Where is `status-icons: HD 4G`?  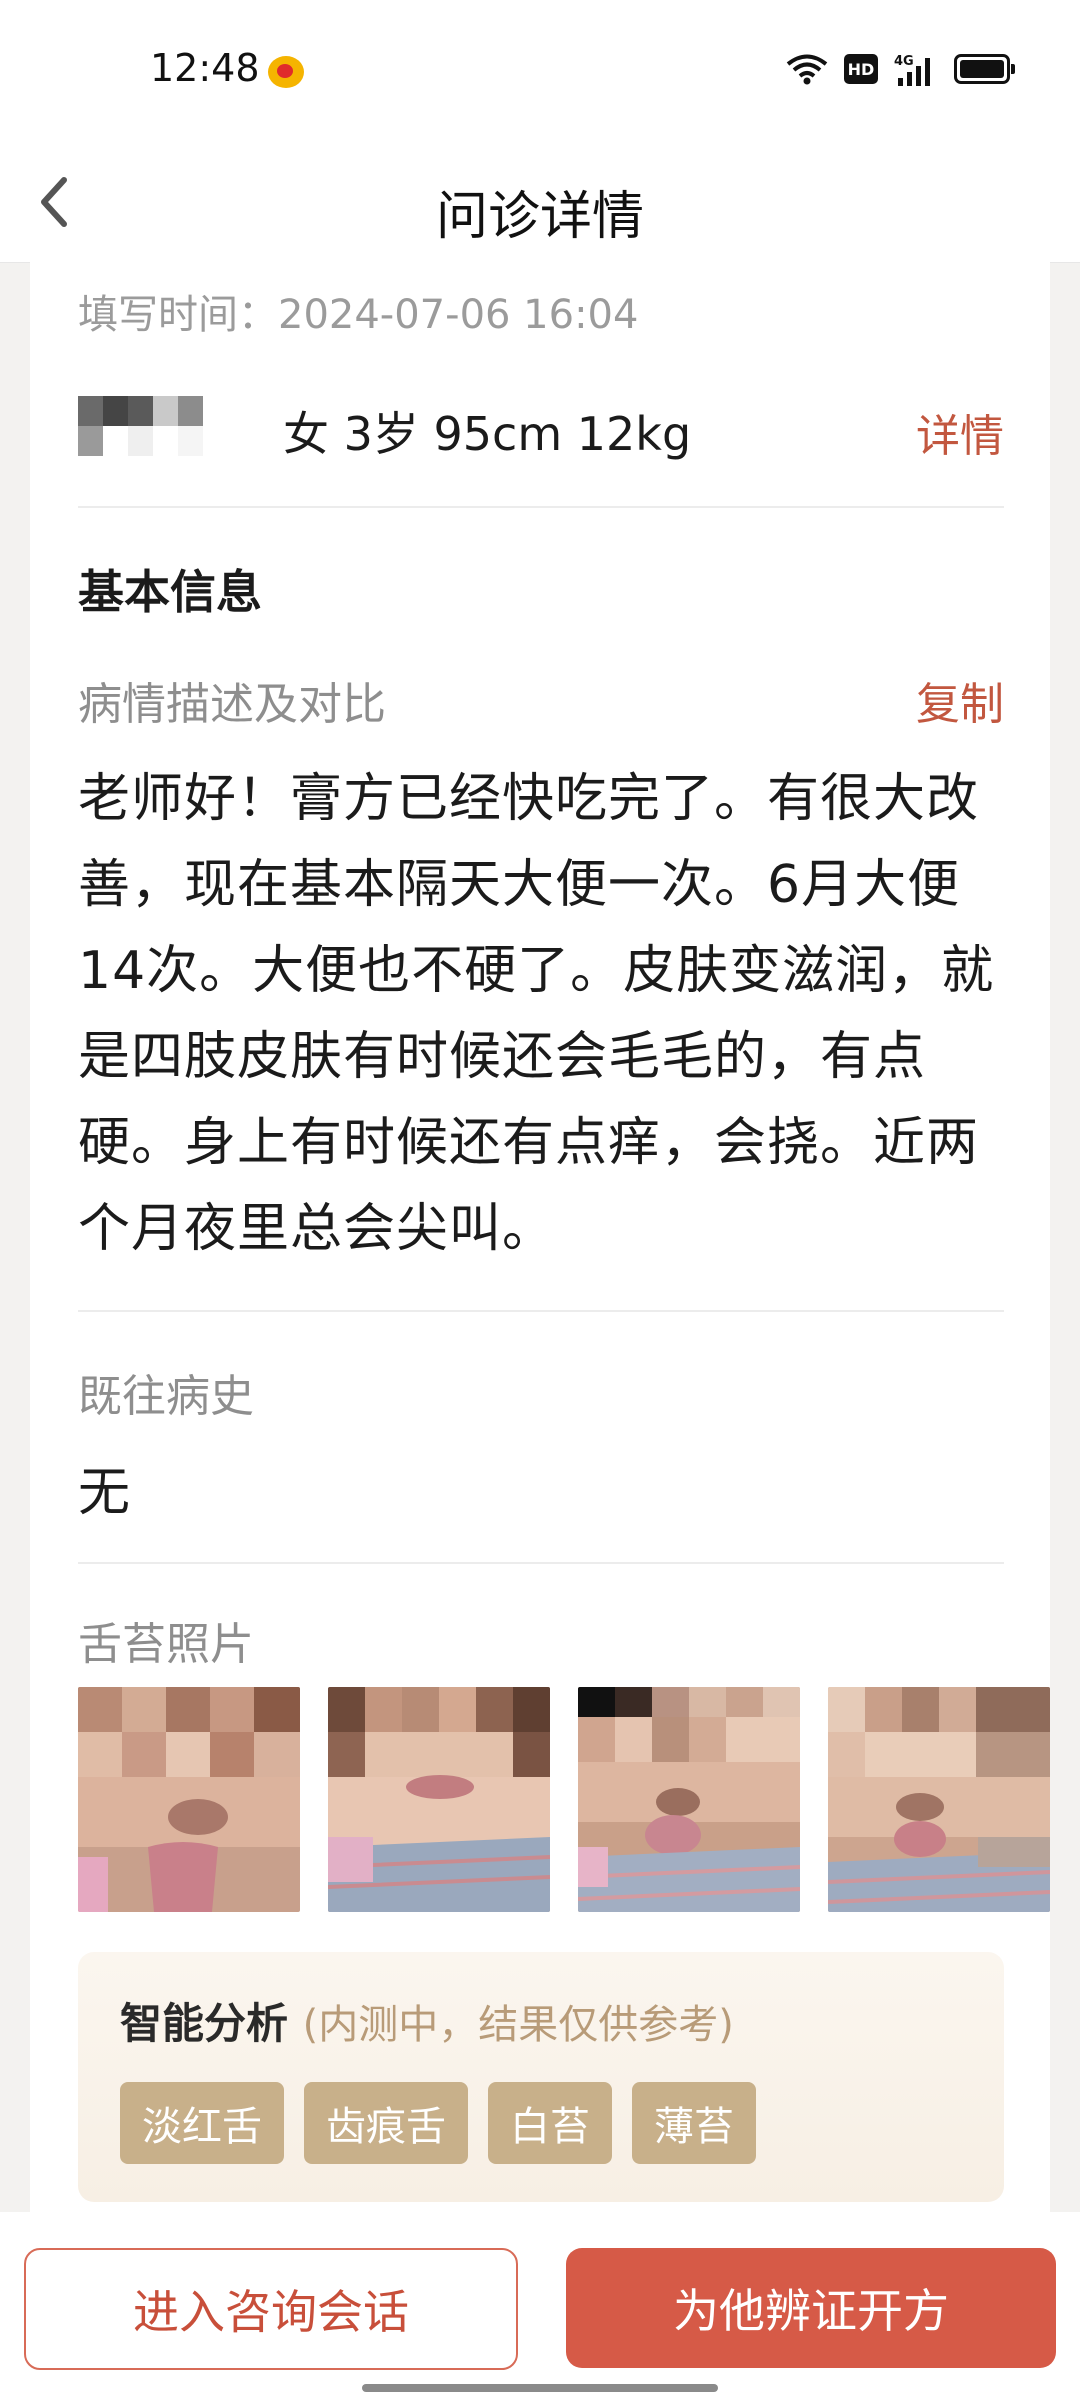 status-icons: HD 4G is located at coordinates (900, 69).